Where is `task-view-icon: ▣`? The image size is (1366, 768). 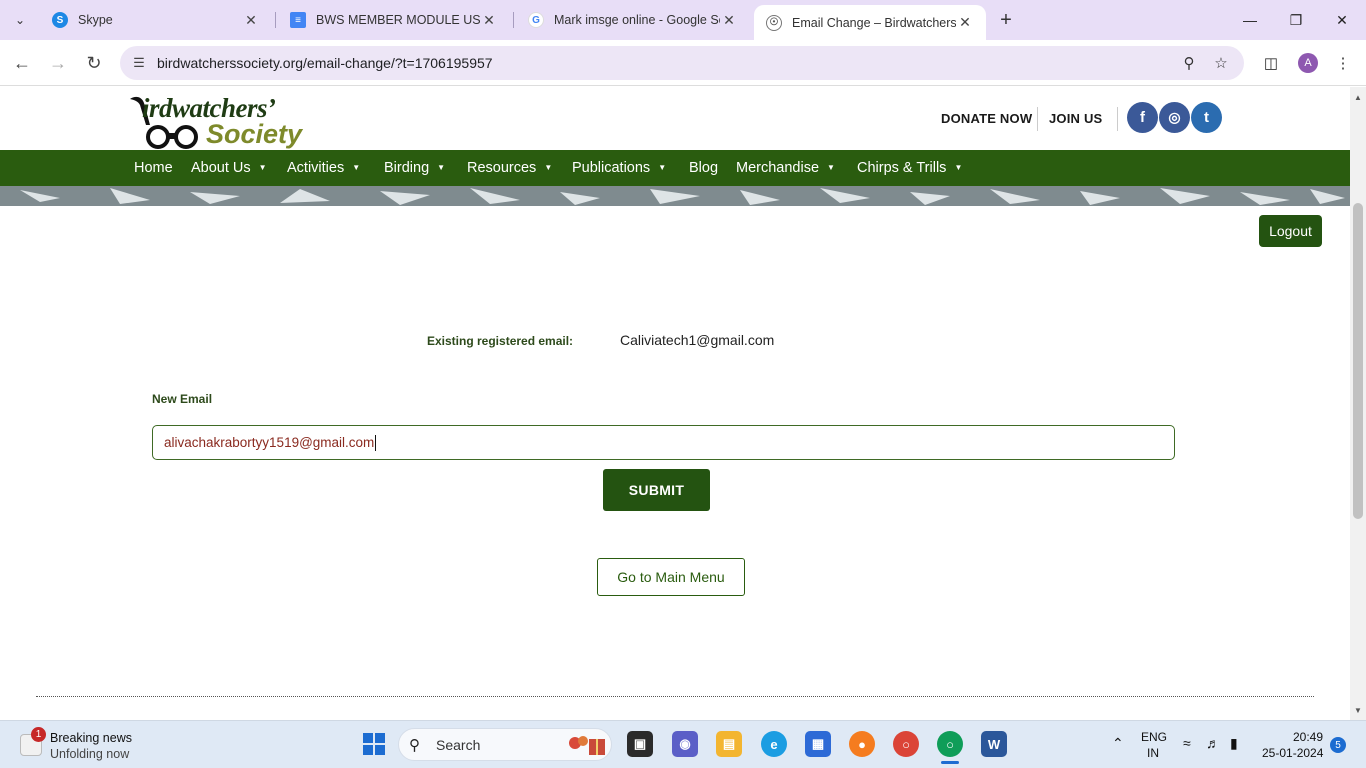
task-view-icon: ▣ is located at coordinates (640, 744).